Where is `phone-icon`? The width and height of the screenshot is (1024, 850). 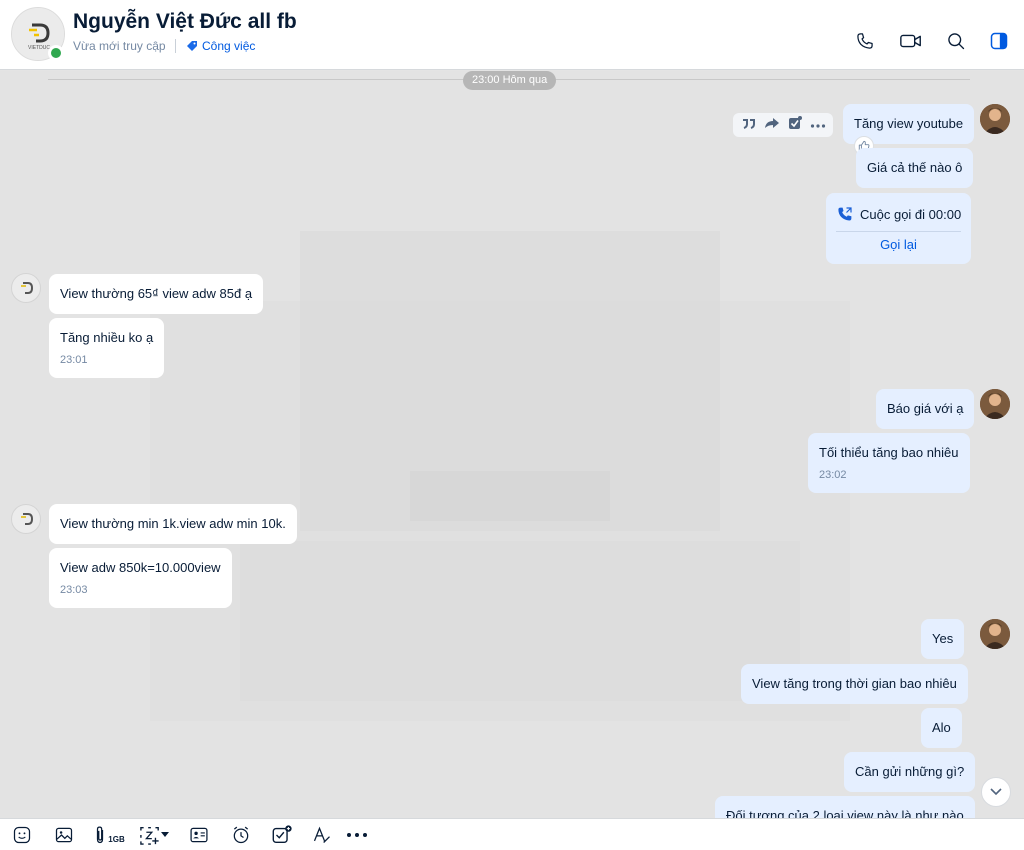
phone-icon is located at coordinates (865, 41).